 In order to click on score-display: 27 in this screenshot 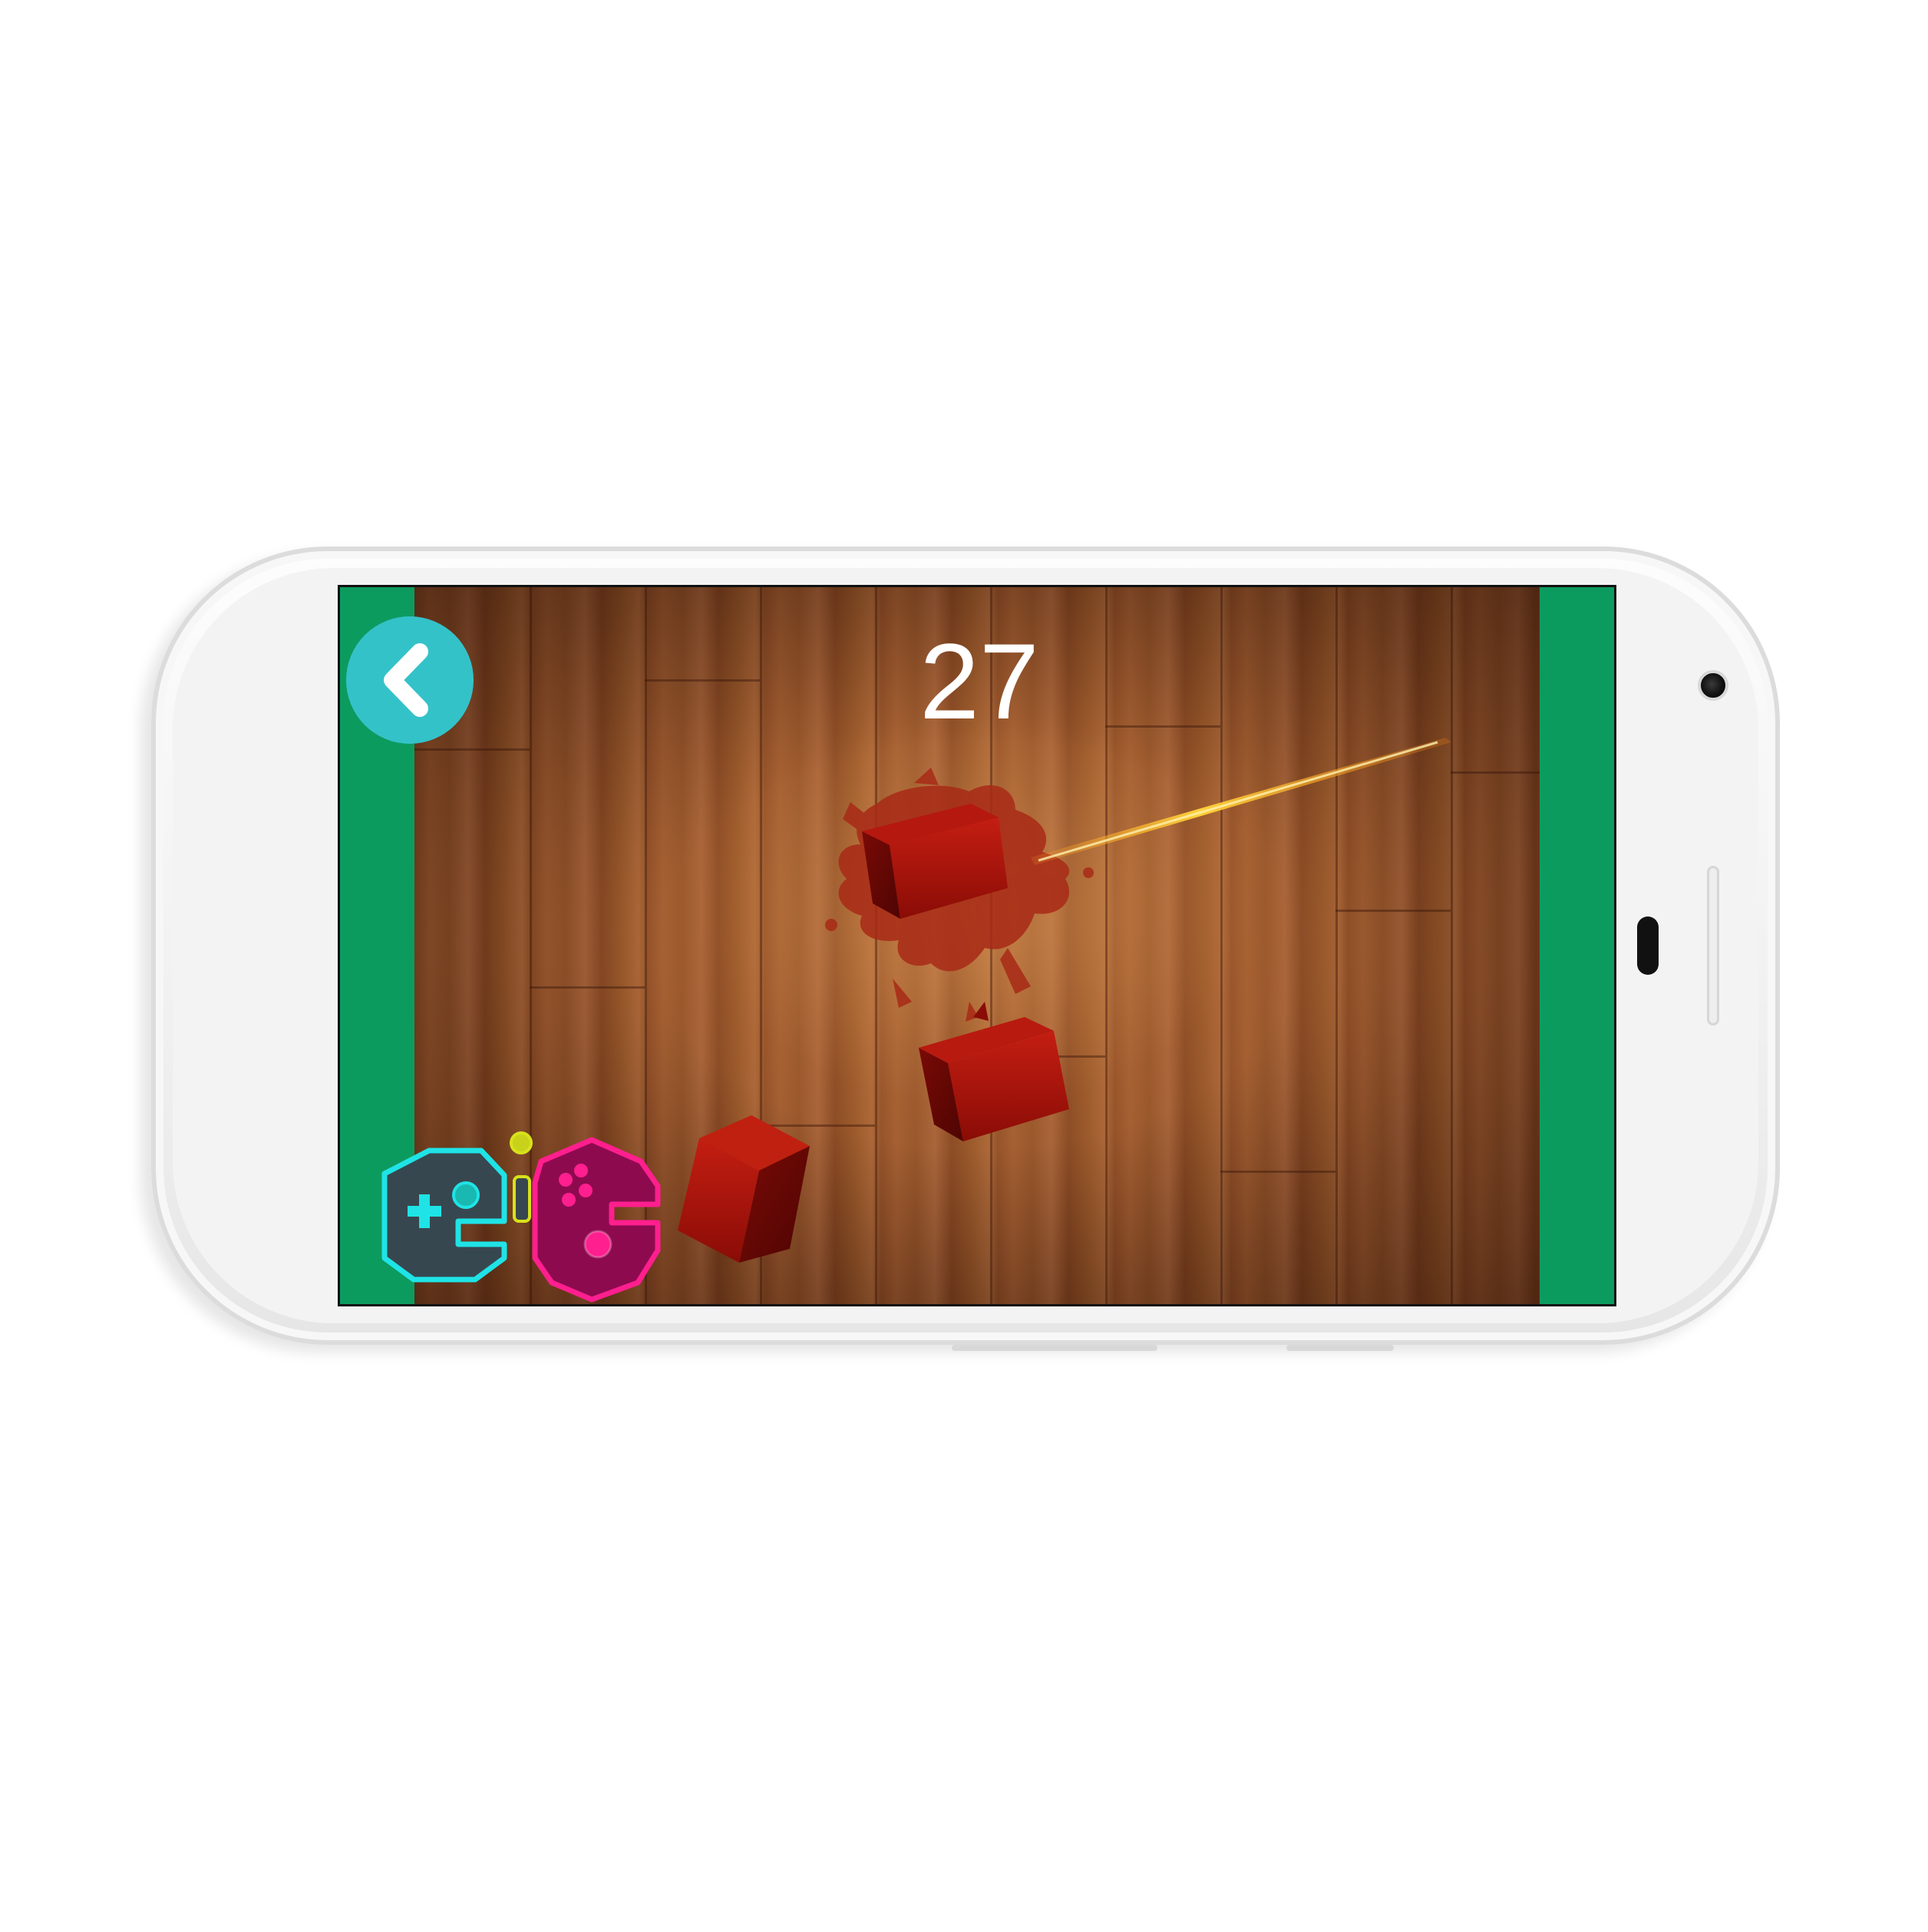, I will do `click(979, 681)`.